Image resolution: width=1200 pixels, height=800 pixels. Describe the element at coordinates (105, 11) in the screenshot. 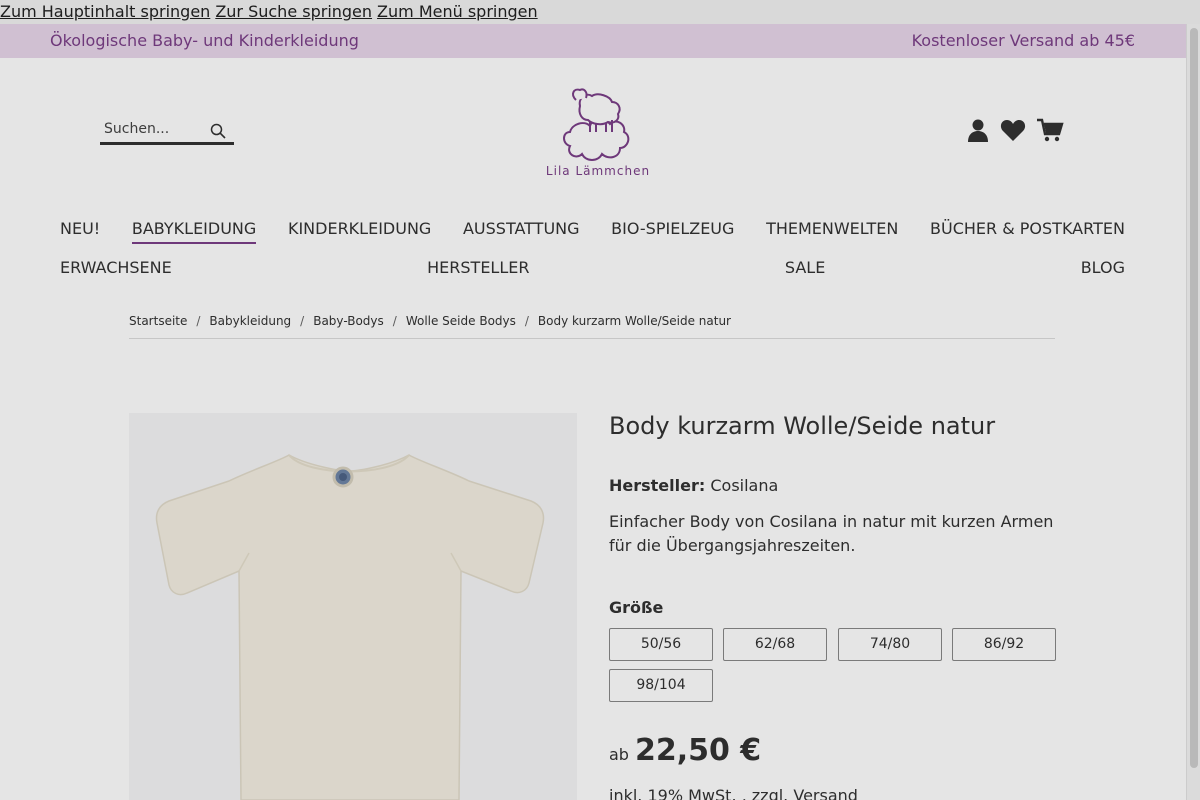

I see `skip-to-content-link: Zum Hauptinhalt springen` at that location.